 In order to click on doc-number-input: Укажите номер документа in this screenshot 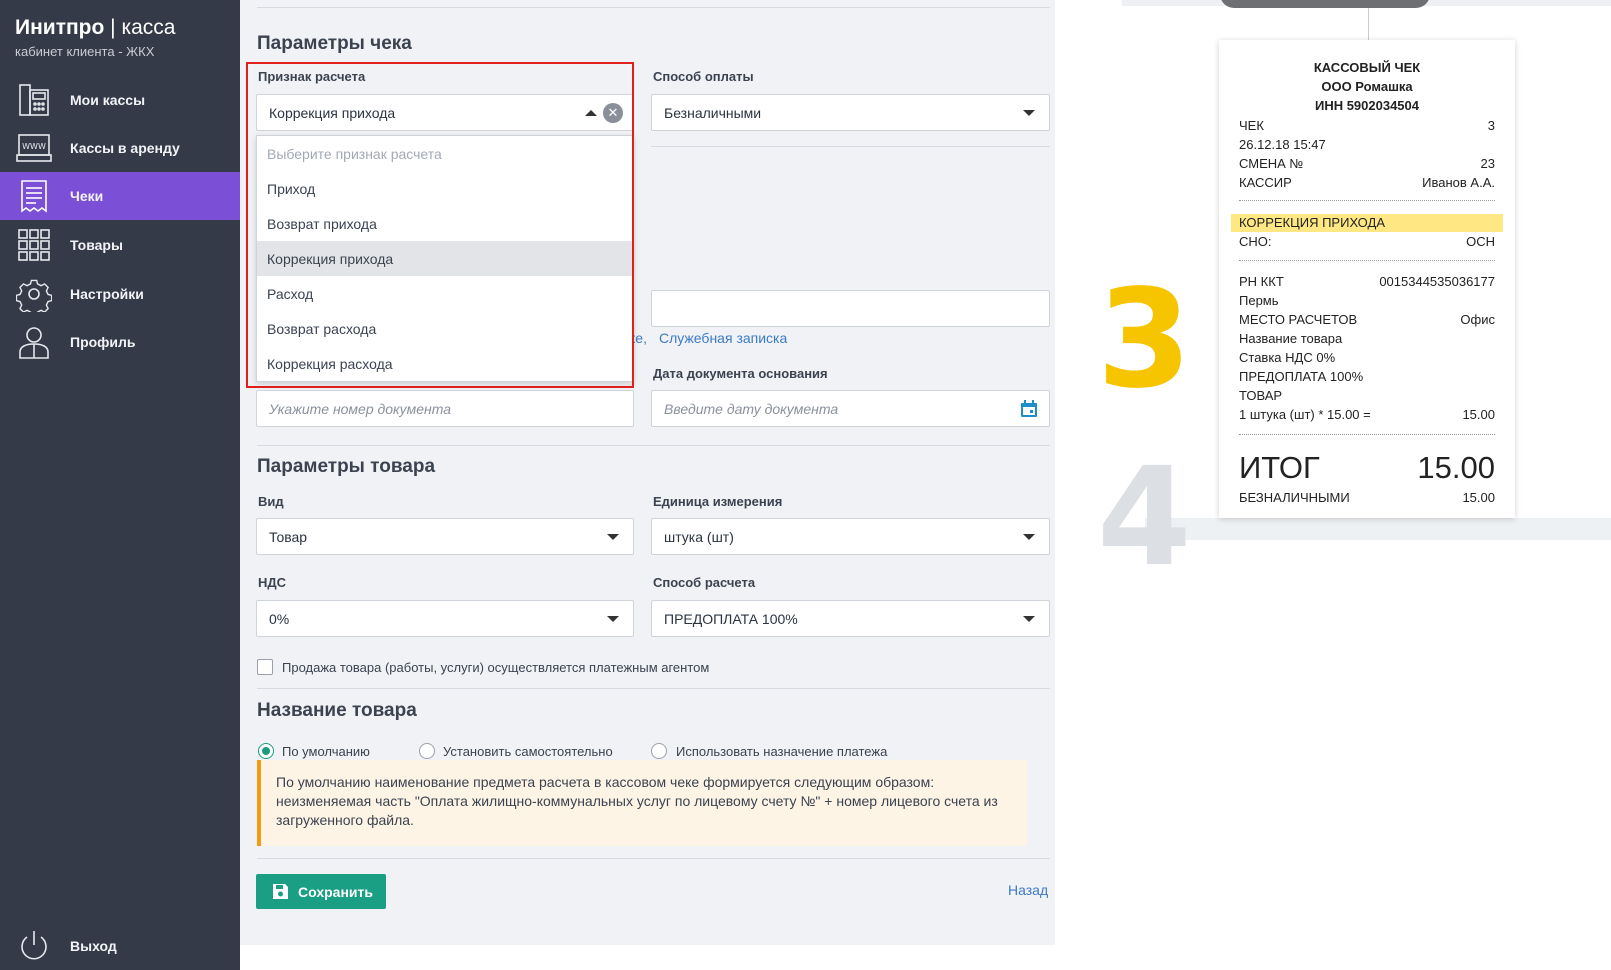, I will do `click(445, 408)`.